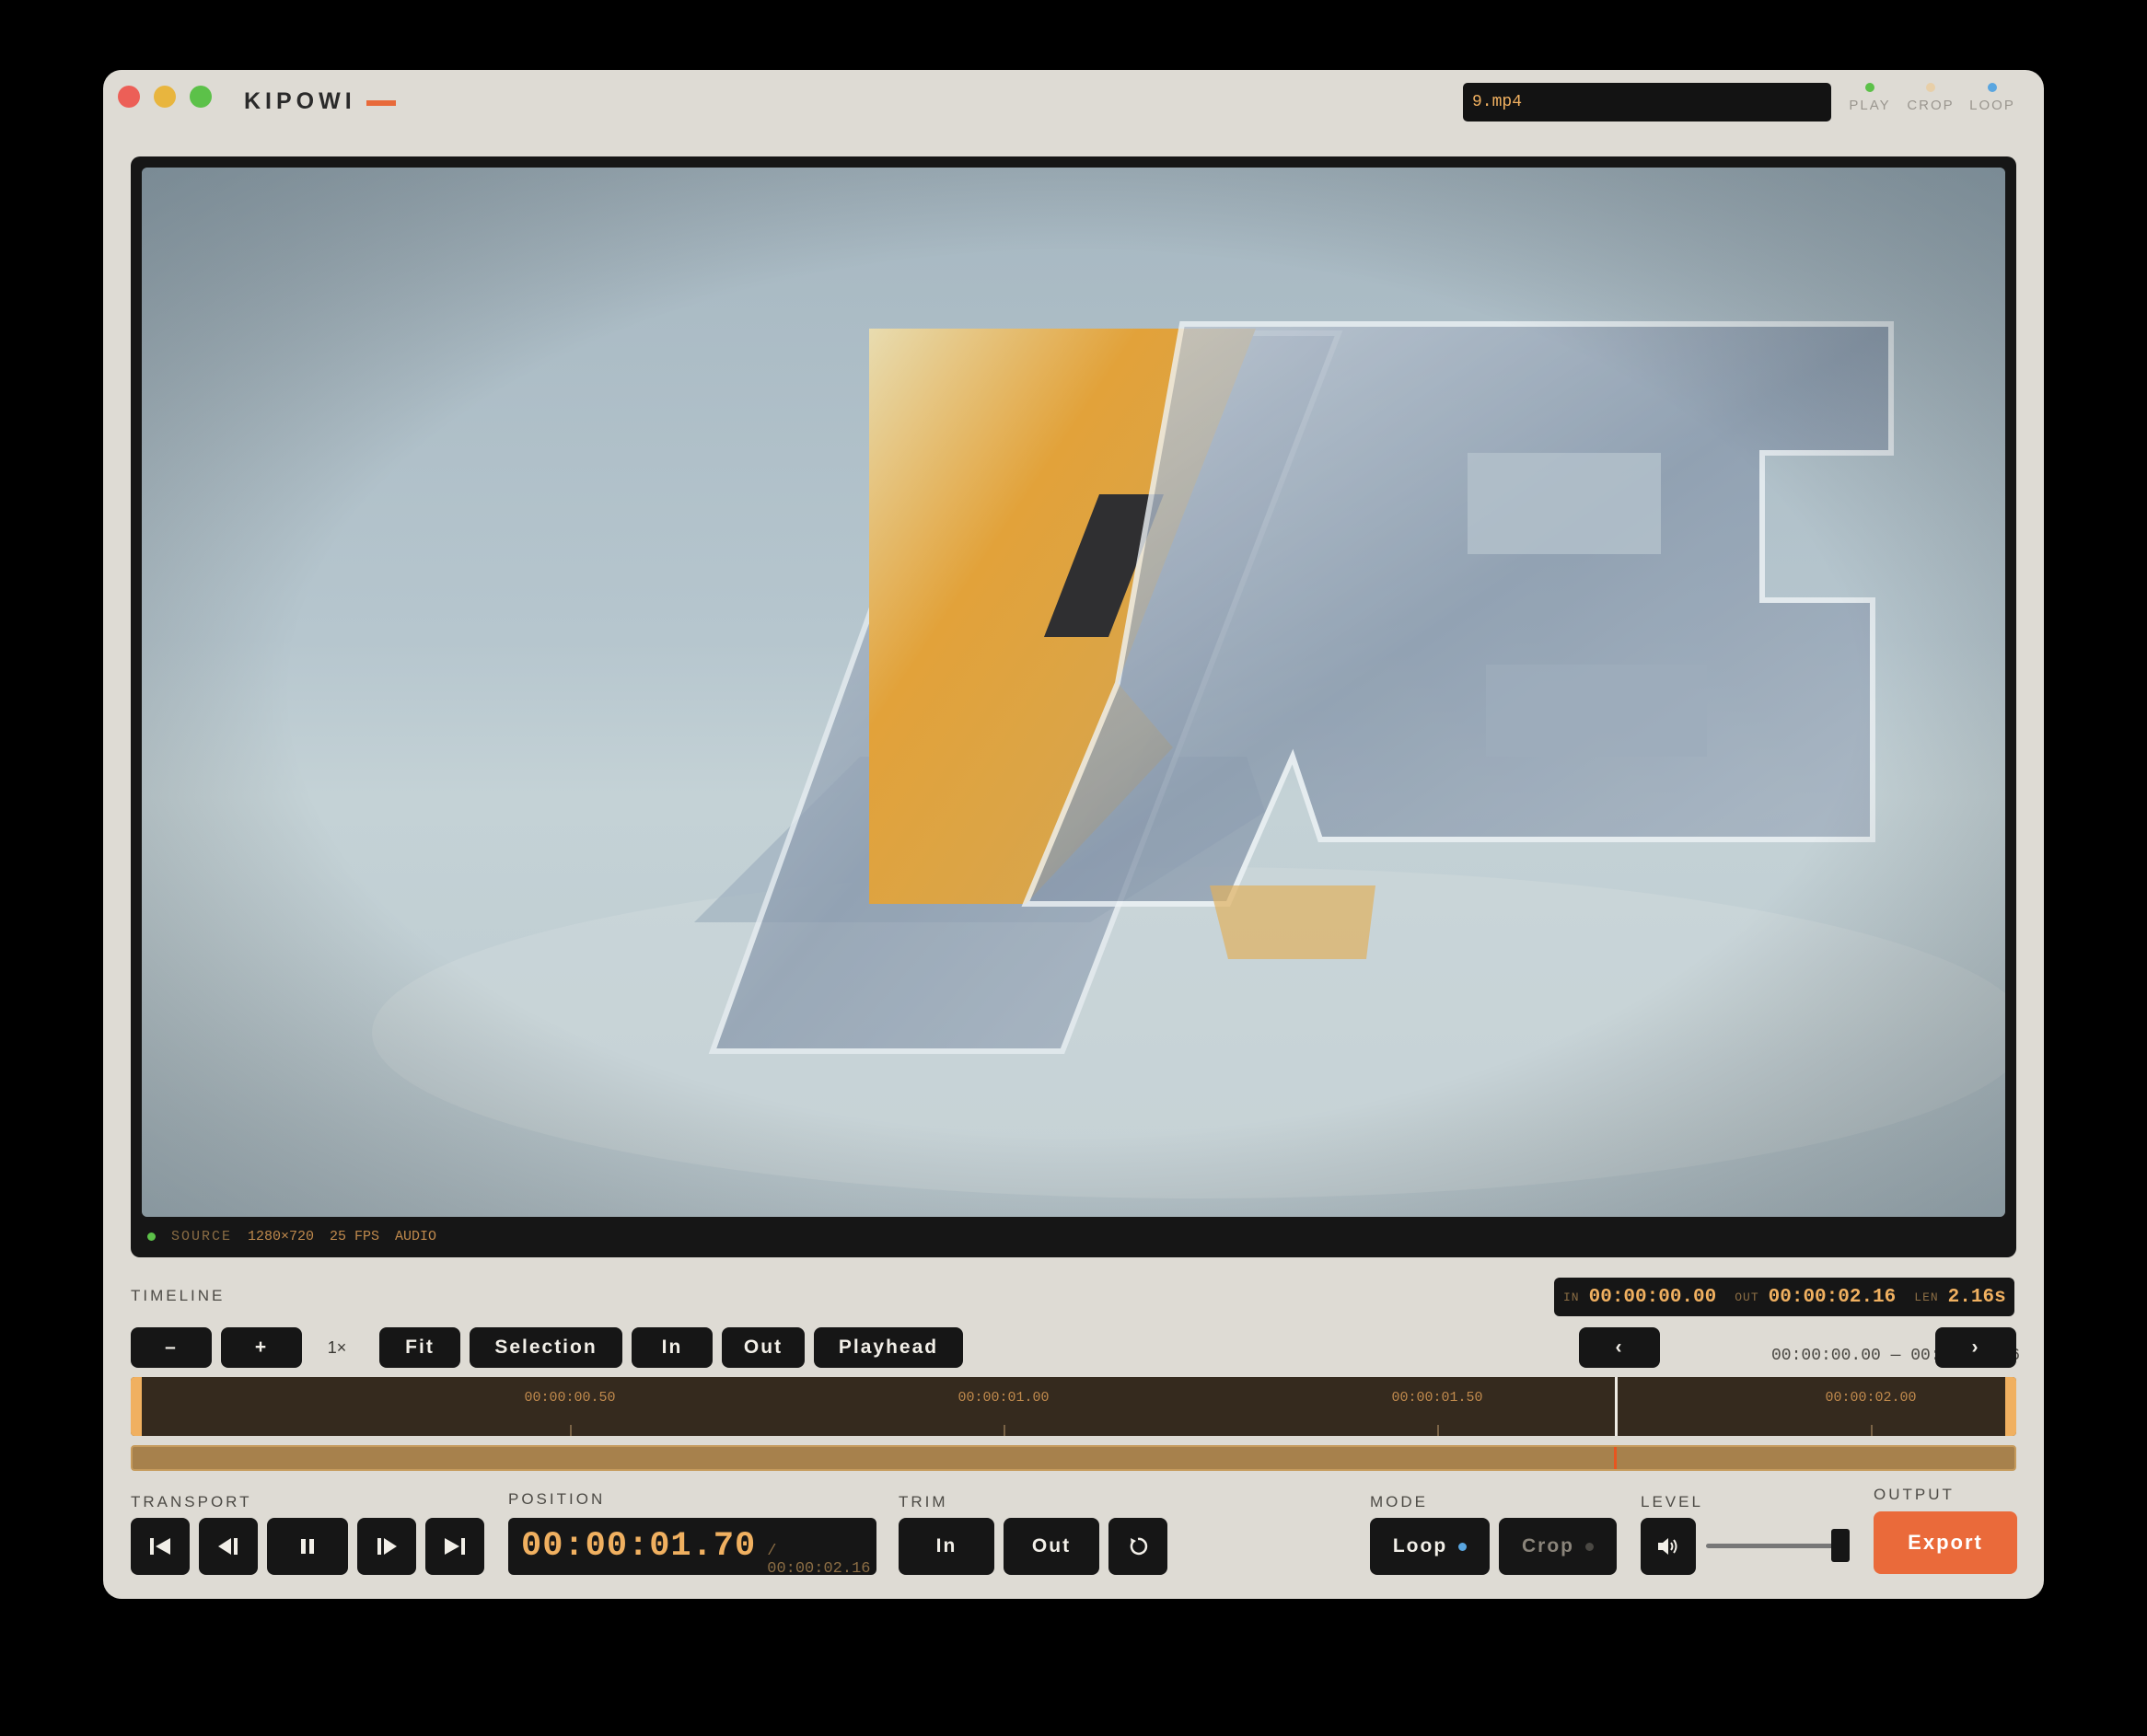 The image size is (2147, 1736). I want to click on fit-button: Fit, so click(420, 1347).